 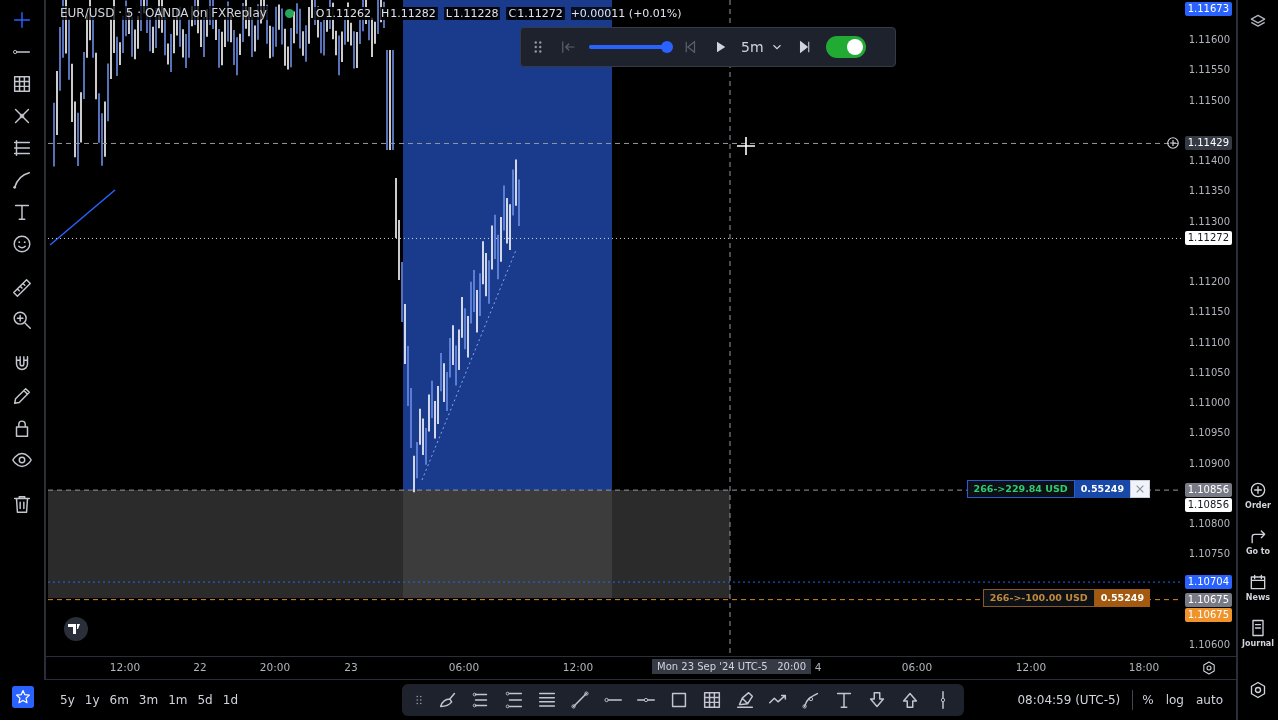 What do you see at coordinates (1209, 463) in the screenshot?
I see `price-label: 1.10900` at bounding box center [1209, 463].